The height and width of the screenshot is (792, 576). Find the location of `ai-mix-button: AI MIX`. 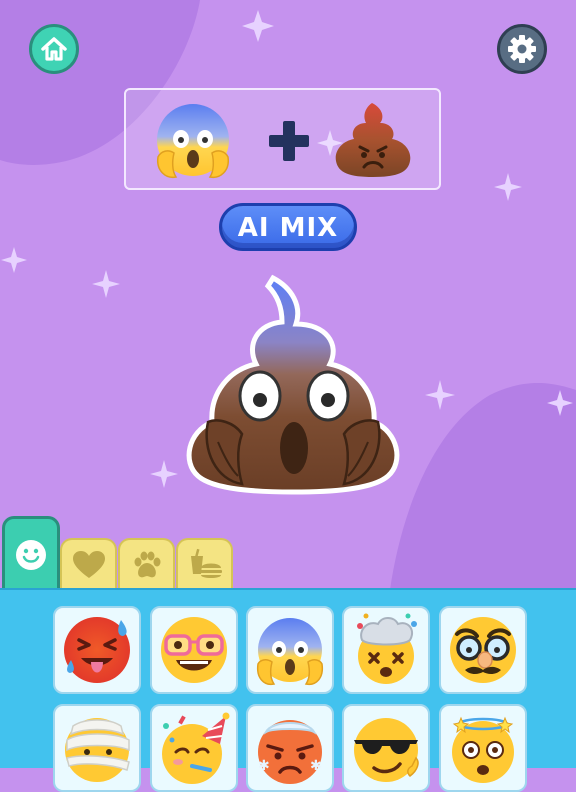

ai-mix-button: AI MIX is located at coordinates (288, 227).